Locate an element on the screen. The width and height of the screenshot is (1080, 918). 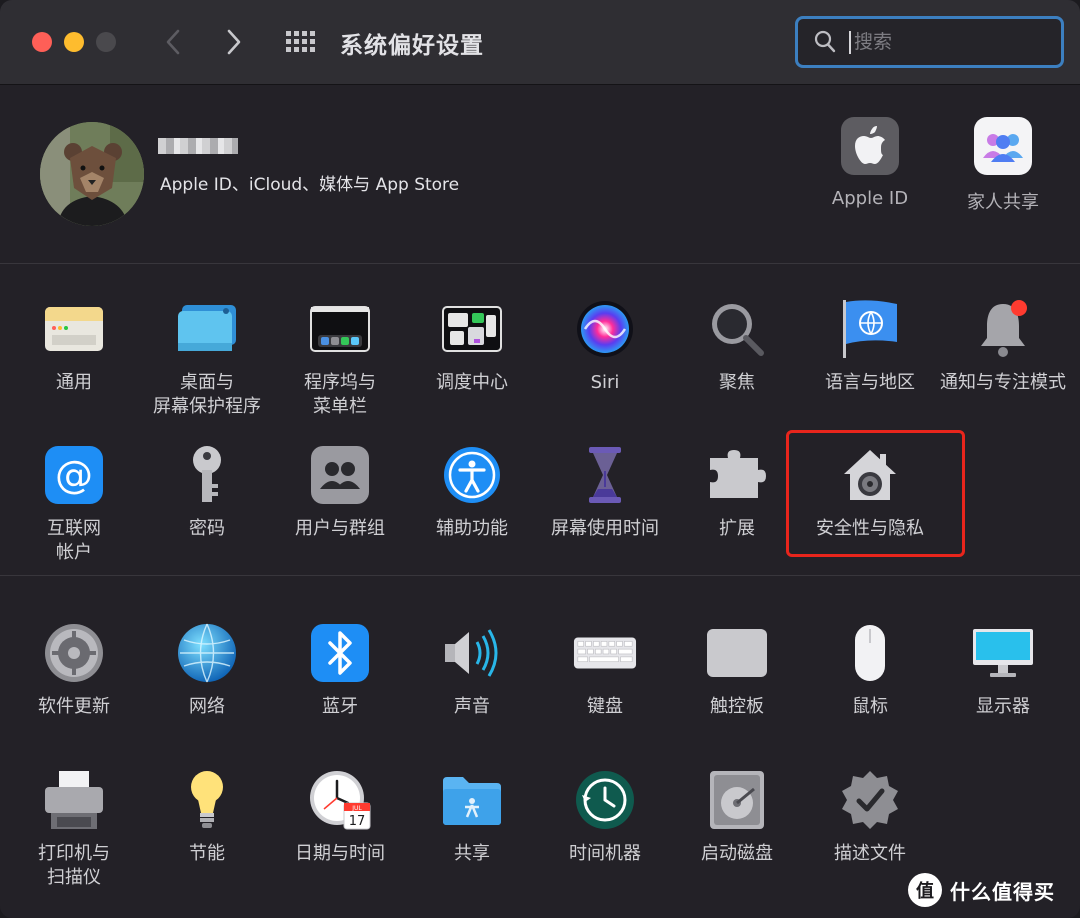
forward-button is located at coordinates (234, 42).